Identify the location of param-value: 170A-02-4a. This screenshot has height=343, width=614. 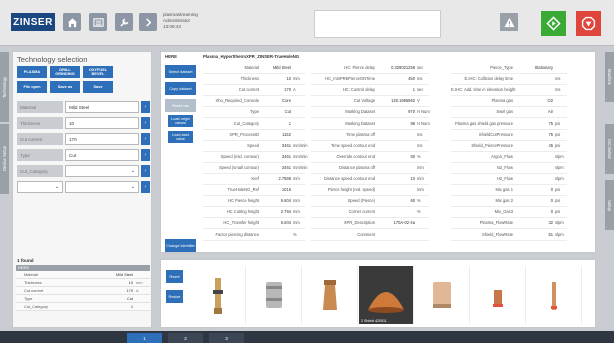
(396, 223).